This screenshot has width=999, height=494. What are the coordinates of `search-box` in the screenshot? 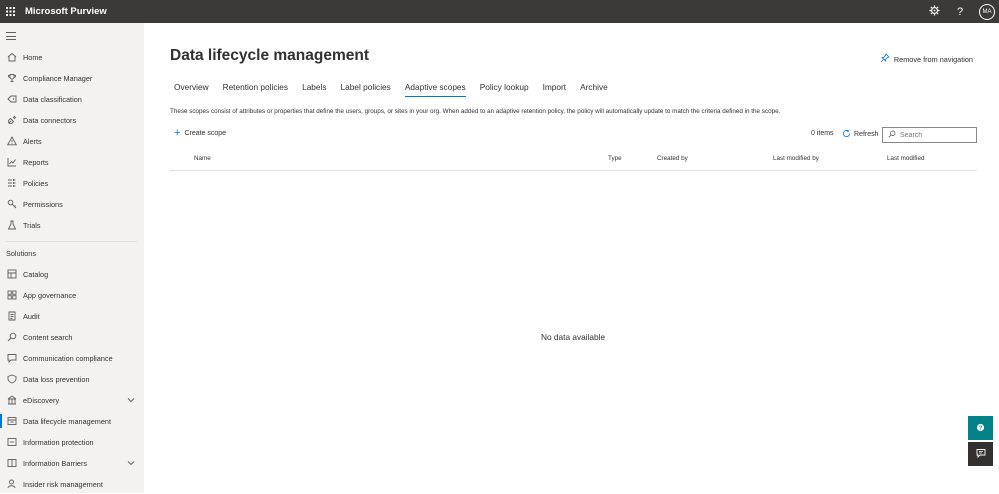 It's located at (929, 135).